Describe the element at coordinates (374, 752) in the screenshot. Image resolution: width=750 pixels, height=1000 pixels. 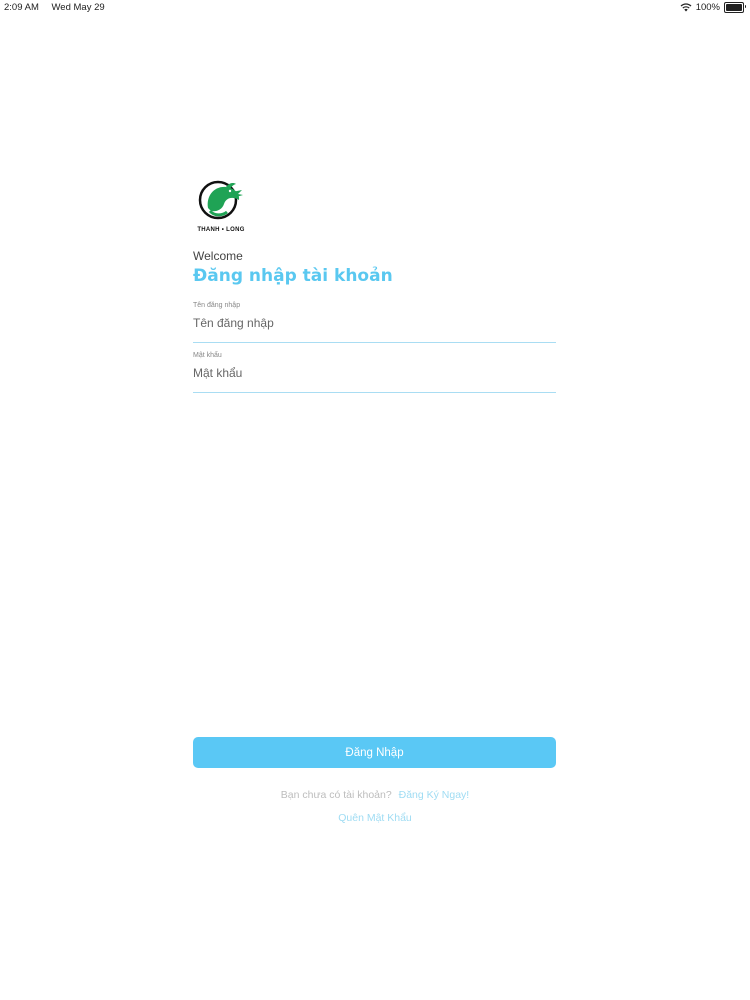
I see `login-button: Đăng Nhập` at that location.